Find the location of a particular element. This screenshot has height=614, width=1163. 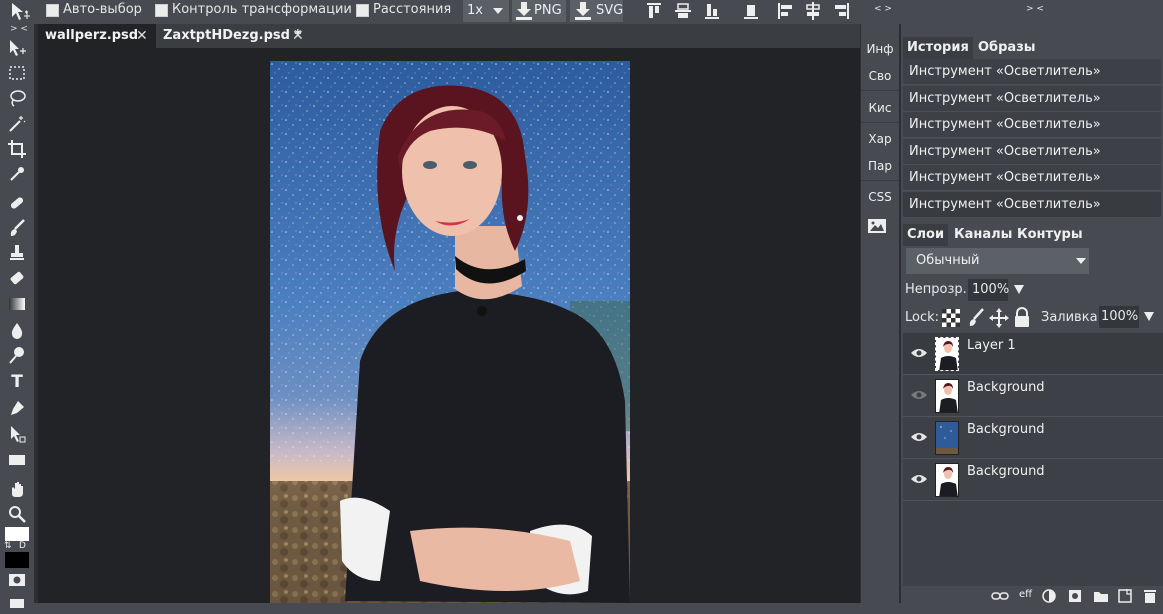

new-group-folder-icon is located at coordinates (1101, 596).